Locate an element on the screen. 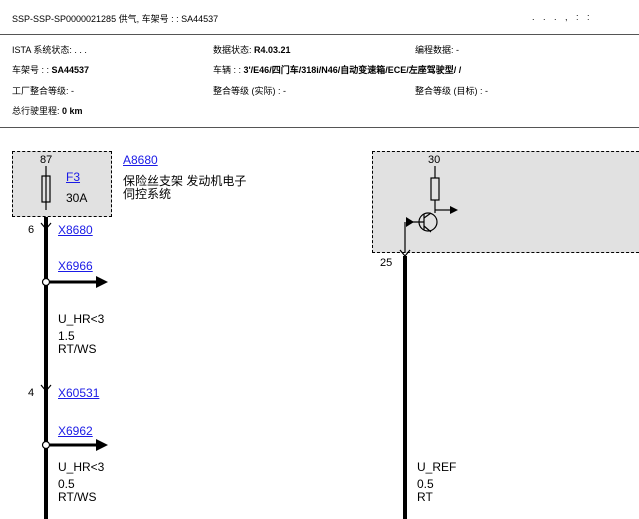 The image size is (639, 519). relay-pin-30: 30 is located at coordinates (434, 160).